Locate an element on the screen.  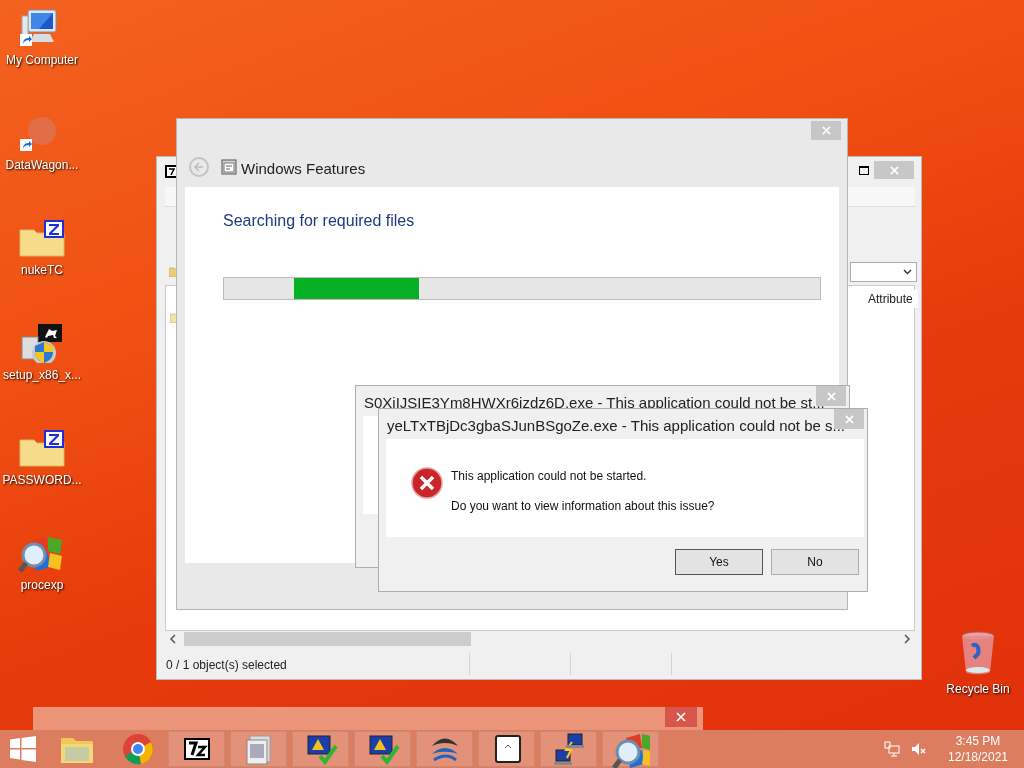
maximize-icon is located at coordinates (864, 170).